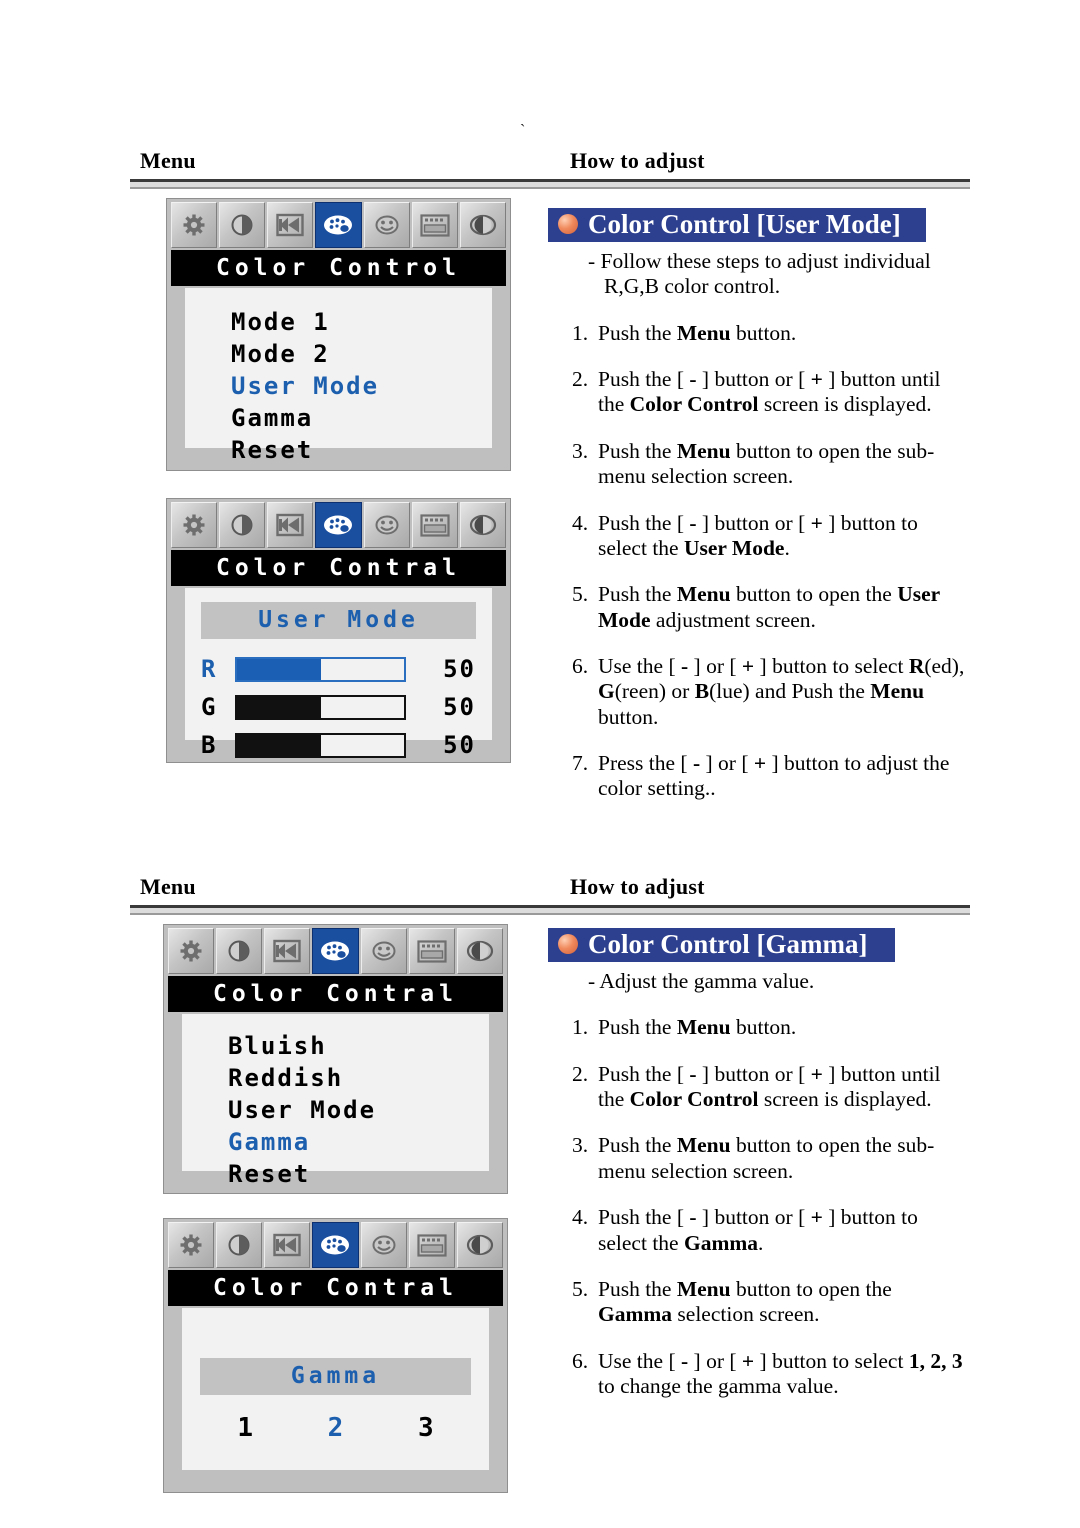 The image size is (1080, 1528). I want to click on osd-menu-list: Mode 1 Mode 2 User Mode Gamma Reset, so click(361, 390).